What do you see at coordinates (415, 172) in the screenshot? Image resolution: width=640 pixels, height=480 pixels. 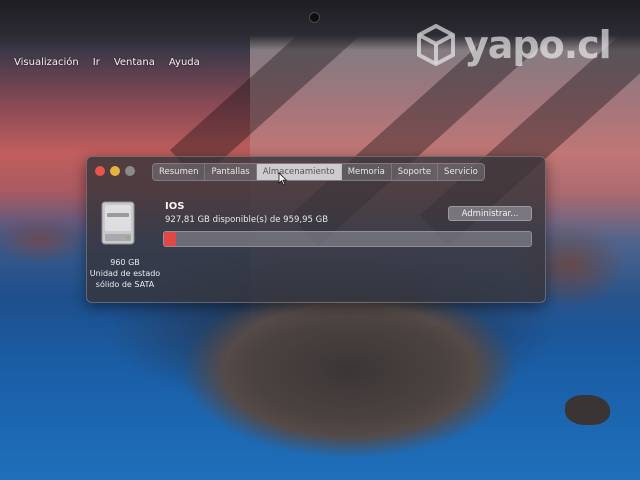 I see `tab-soporte: Soporte` at bounding box center [415, 172].